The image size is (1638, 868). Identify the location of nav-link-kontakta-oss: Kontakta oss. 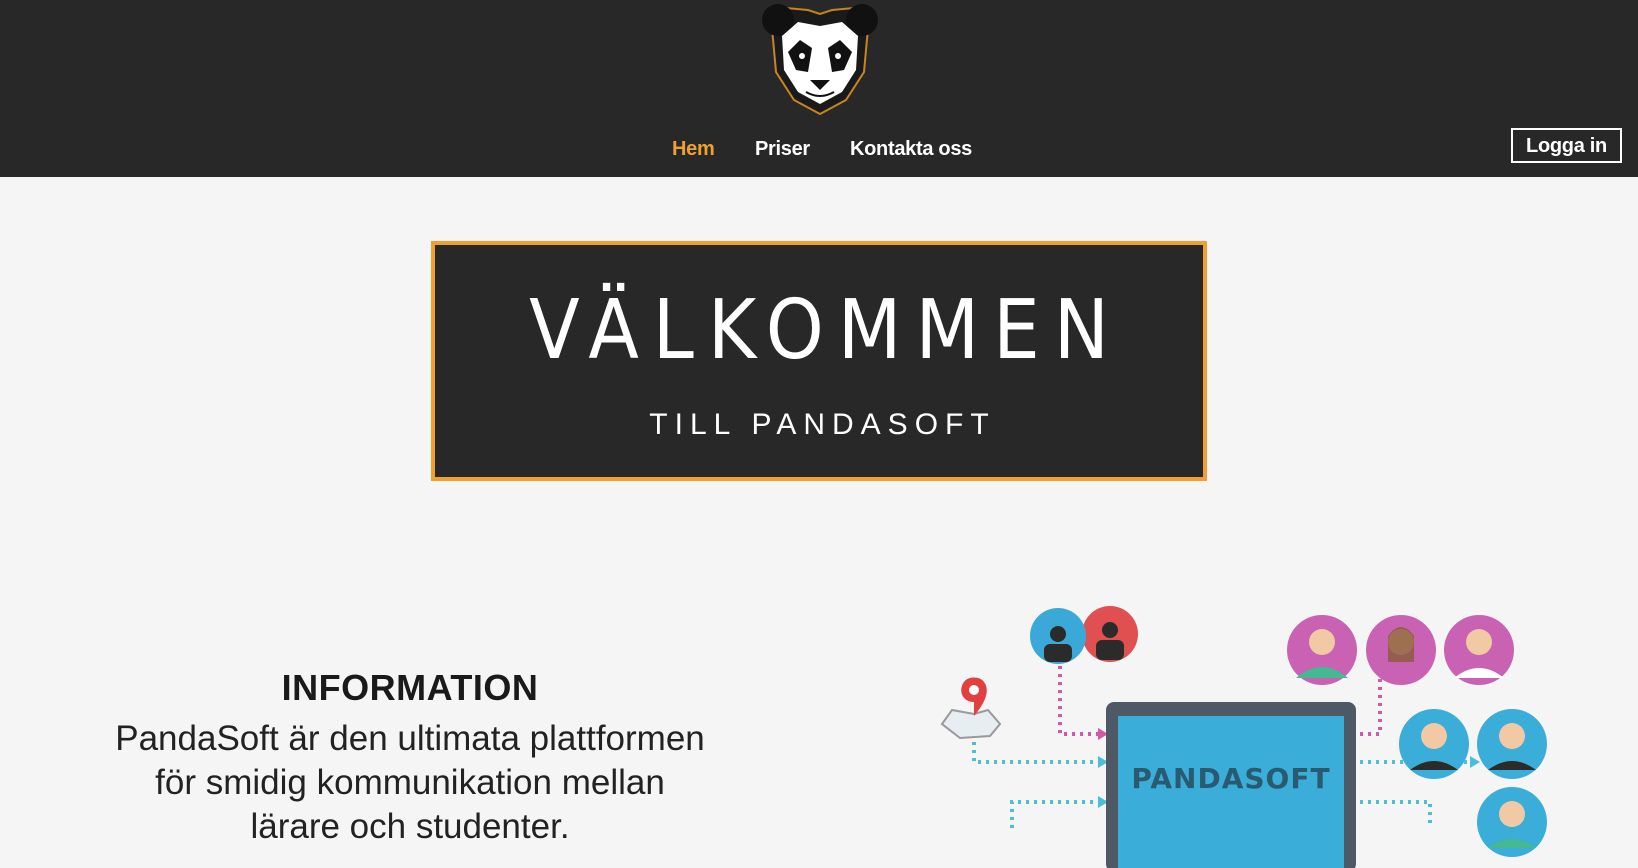
(911, 149).